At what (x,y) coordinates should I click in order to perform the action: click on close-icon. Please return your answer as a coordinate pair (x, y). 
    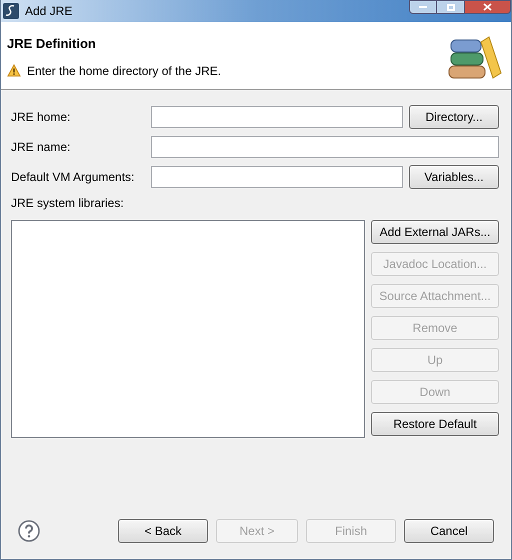
    Looking at the image, I should click on (487, 7).